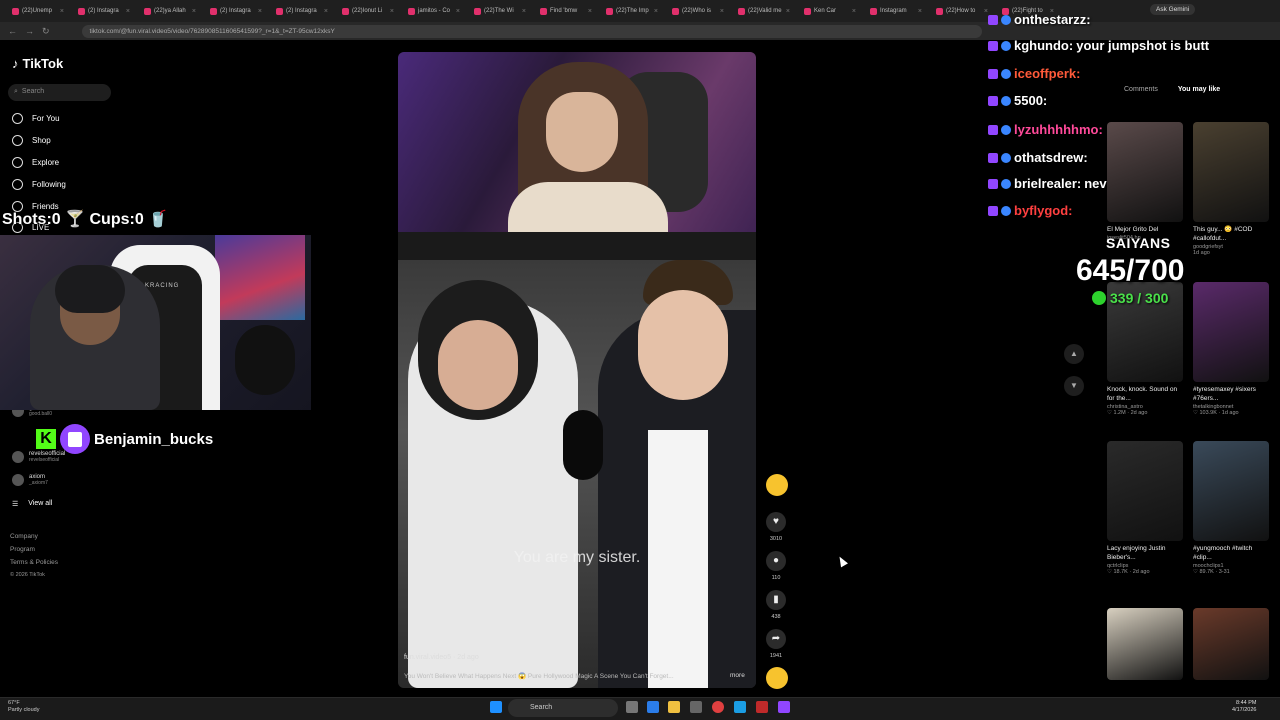  Describe the element at coordinates (38, 11) in the screenshot. I see `browser-tab: (22)Unemp ×` at that location.